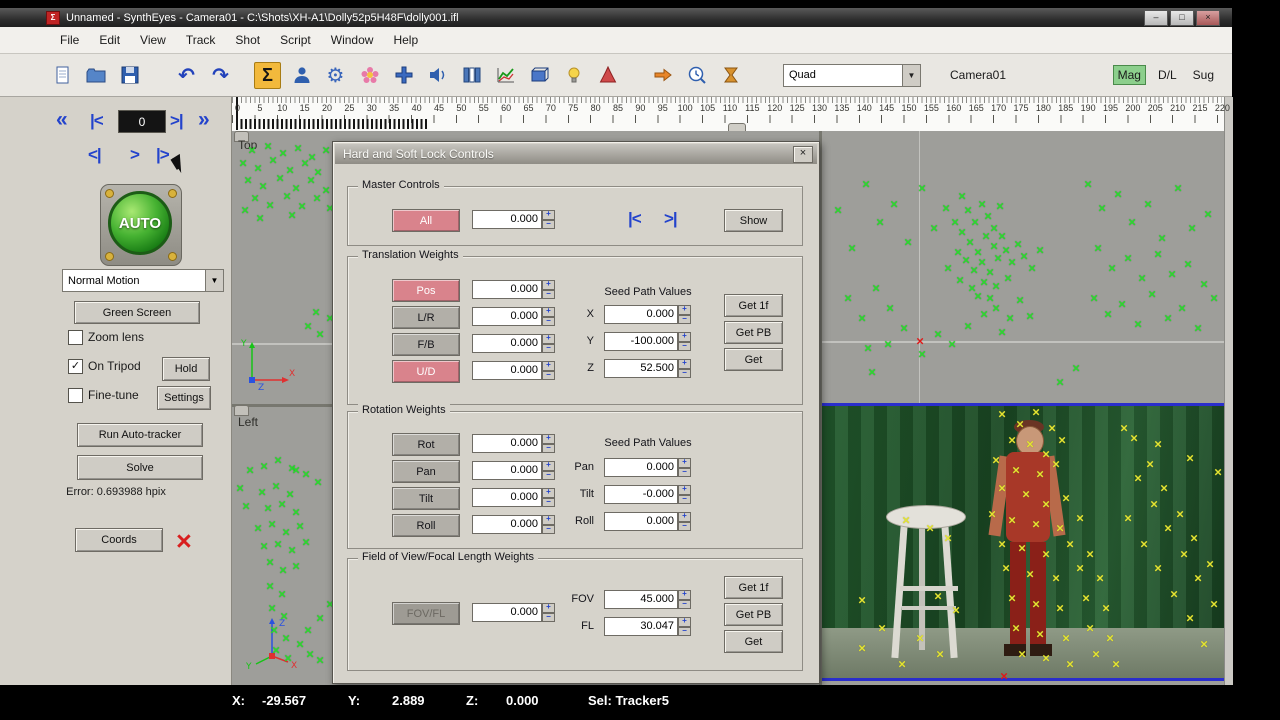 Image resolution: width=1280 pixels, height=720 pixels. I want to click on open-folder-icon, so click(95, 75).